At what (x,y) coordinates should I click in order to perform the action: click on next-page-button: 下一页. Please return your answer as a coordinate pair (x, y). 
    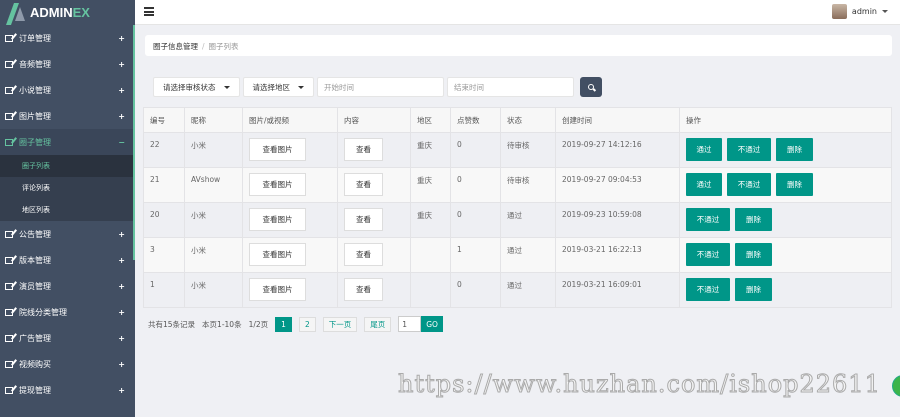
    Looking at the image, I should click on (340, 324).